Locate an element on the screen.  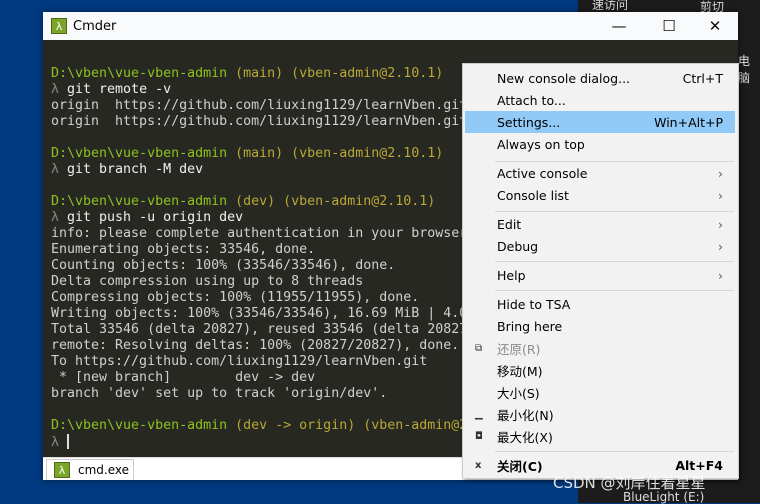
menu-shortcut: Ctrl+T is located at coordinates (702, 78).